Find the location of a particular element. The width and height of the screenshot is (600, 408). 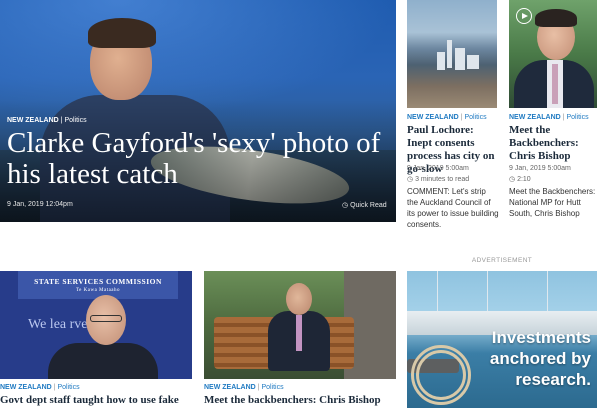

ad-rope is located at coordinates (441, 375).